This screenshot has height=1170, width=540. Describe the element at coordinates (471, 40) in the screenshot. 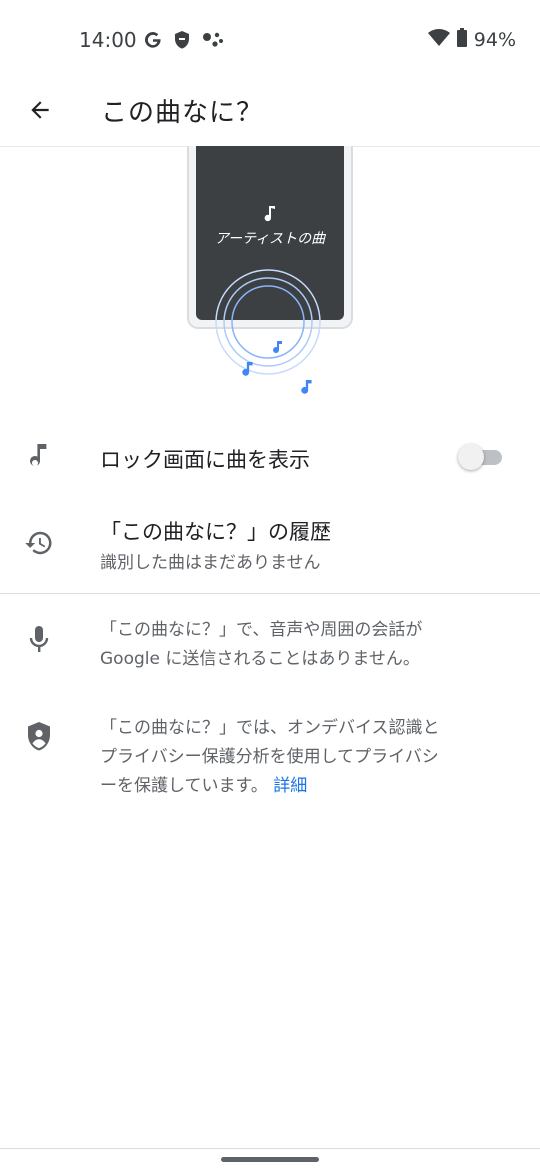

I see `status-system-icons: 94%` at that location.